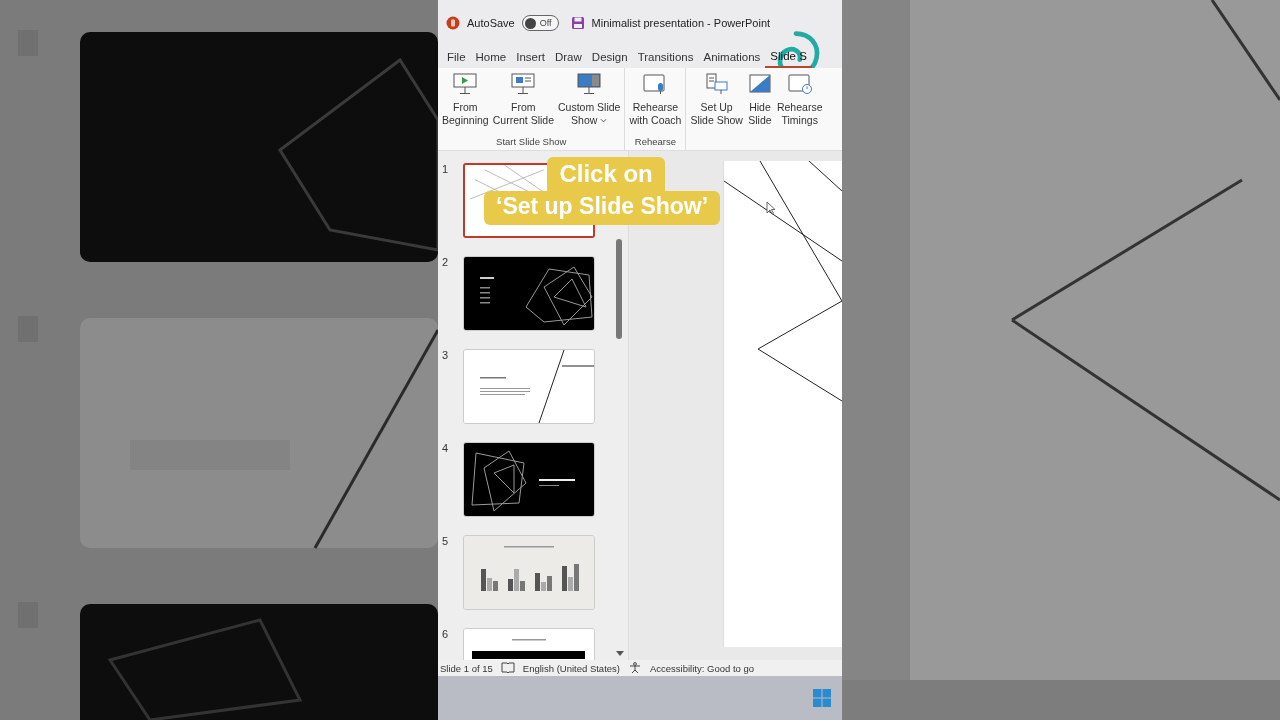  Describe the element at coordinates (446, 356) in the screenshot. I see `slide-number: 3` at that location.